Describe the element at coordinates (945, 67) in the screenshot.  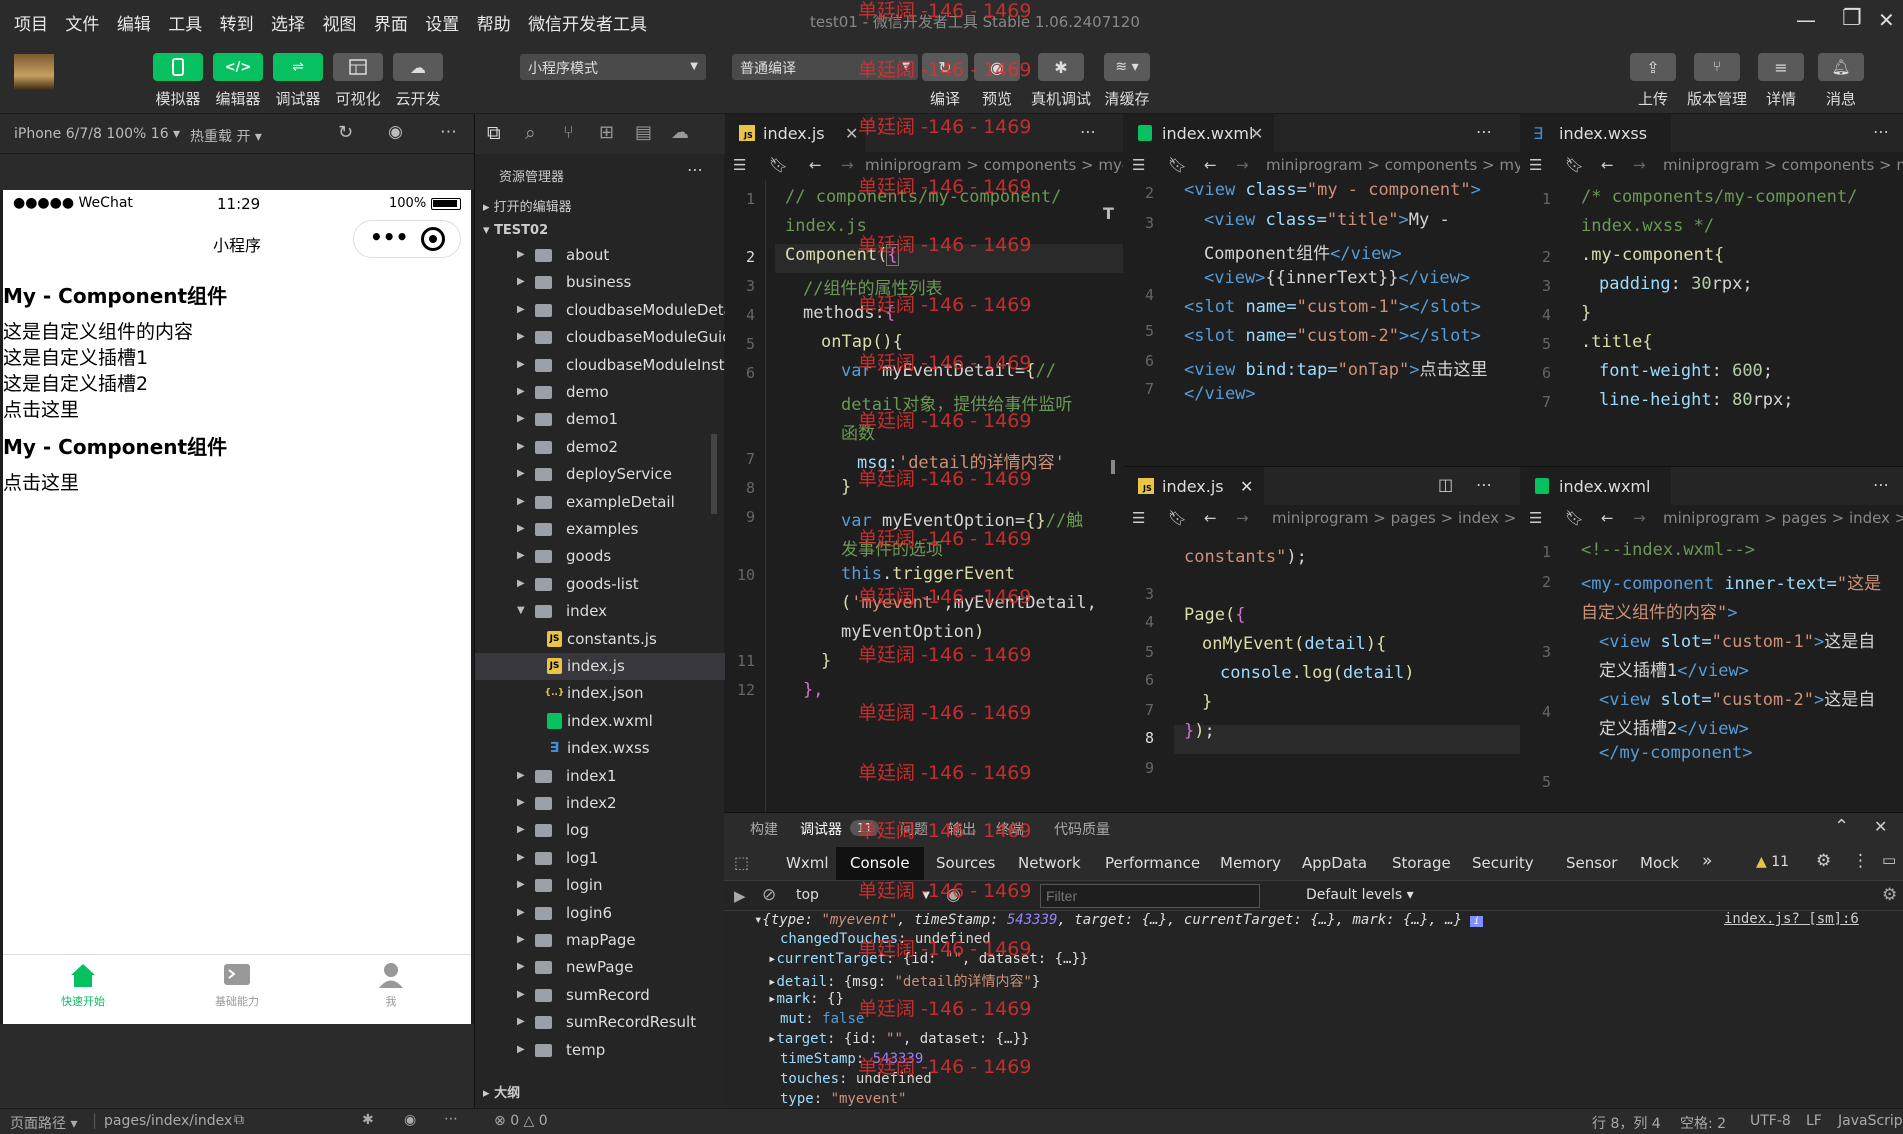
I see `compile-button: ↻` at that location.